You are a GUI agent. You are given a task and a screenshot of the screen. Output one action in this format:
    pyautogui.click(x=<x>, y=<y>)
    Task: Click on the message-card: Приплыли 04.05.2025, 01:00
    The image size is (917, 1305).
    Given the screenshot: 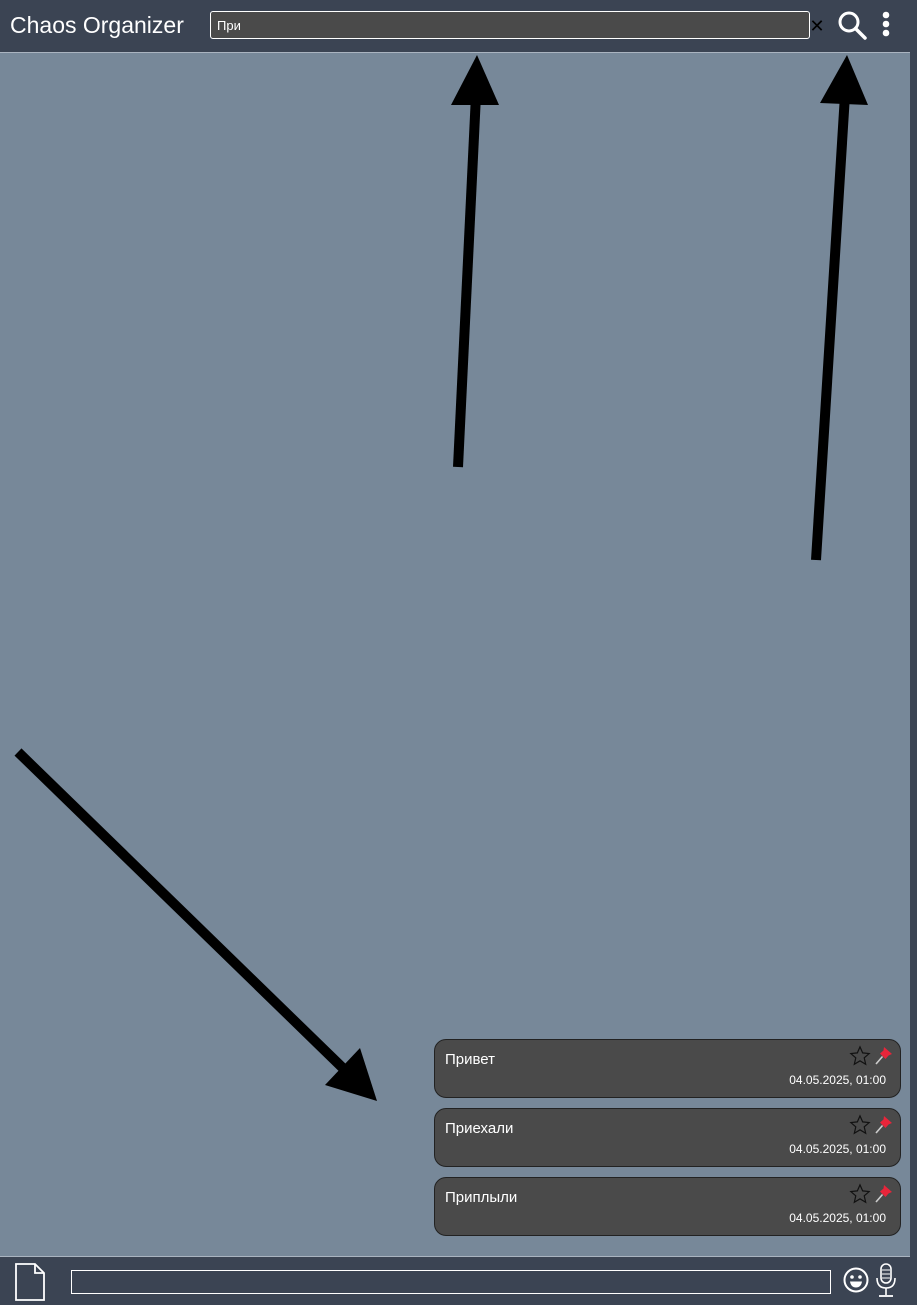 What is the action you would take?
    pyautogui.click(x=667, y=1206)
    